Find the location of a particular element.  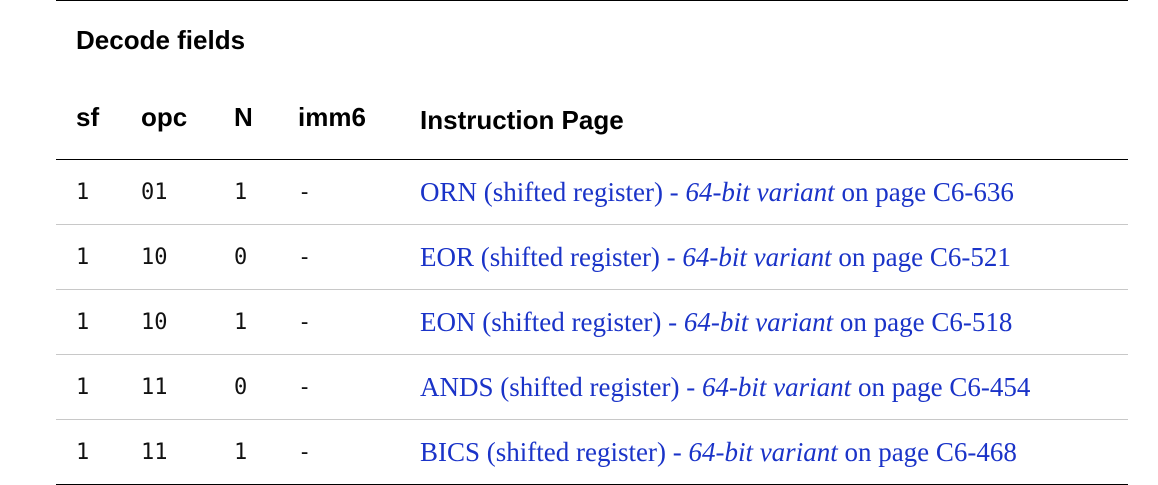

n-header: N is located at coordinates (246, 119).